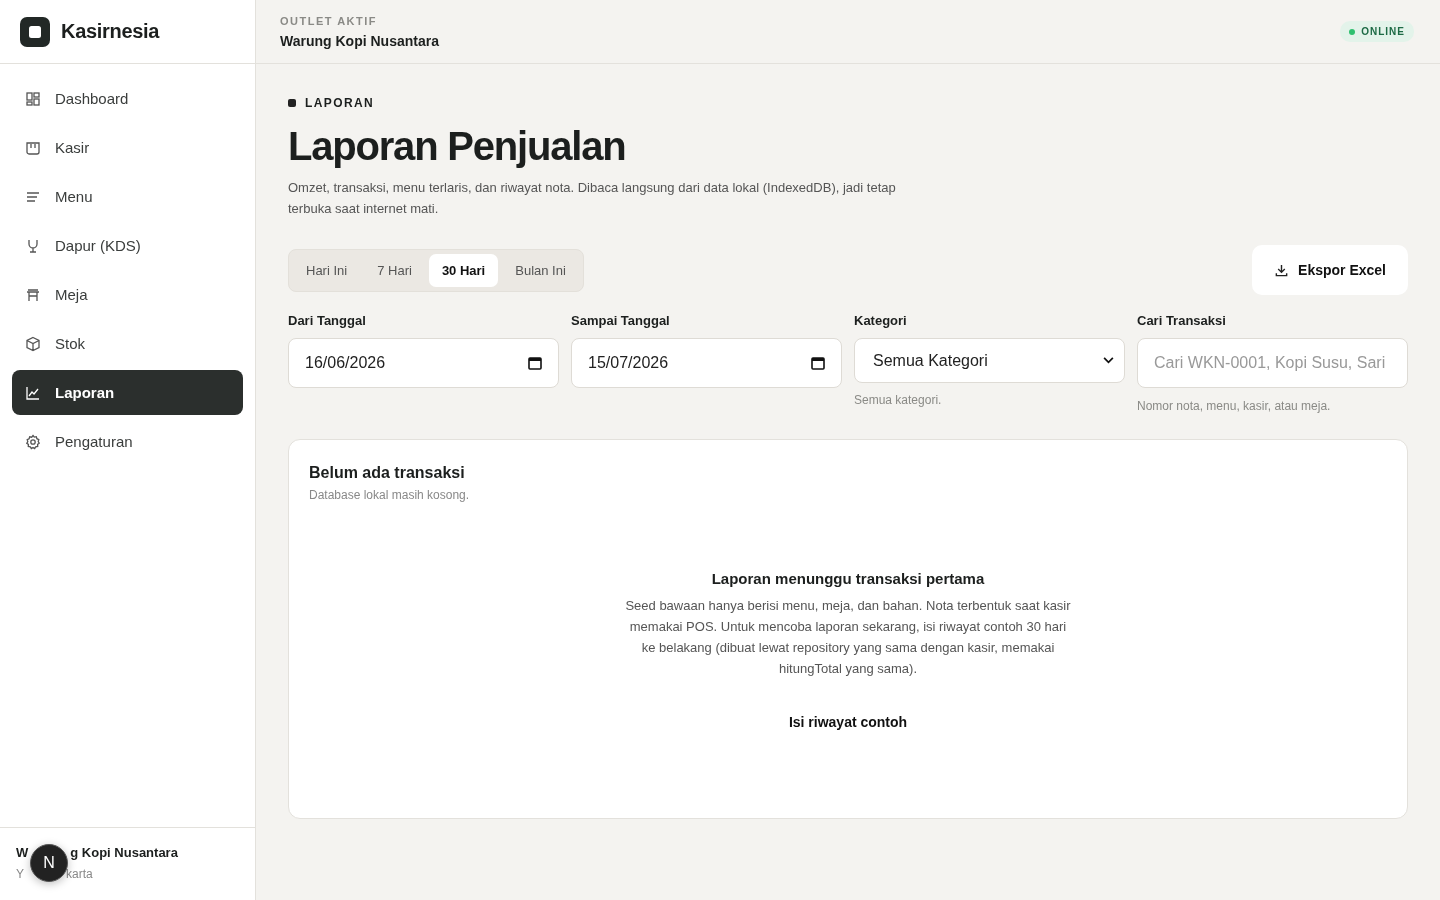  What do you see at coordinates (1108, 360) in the screenshot?
I see `chevron-down-icon` at bounding box center [1108, 360].